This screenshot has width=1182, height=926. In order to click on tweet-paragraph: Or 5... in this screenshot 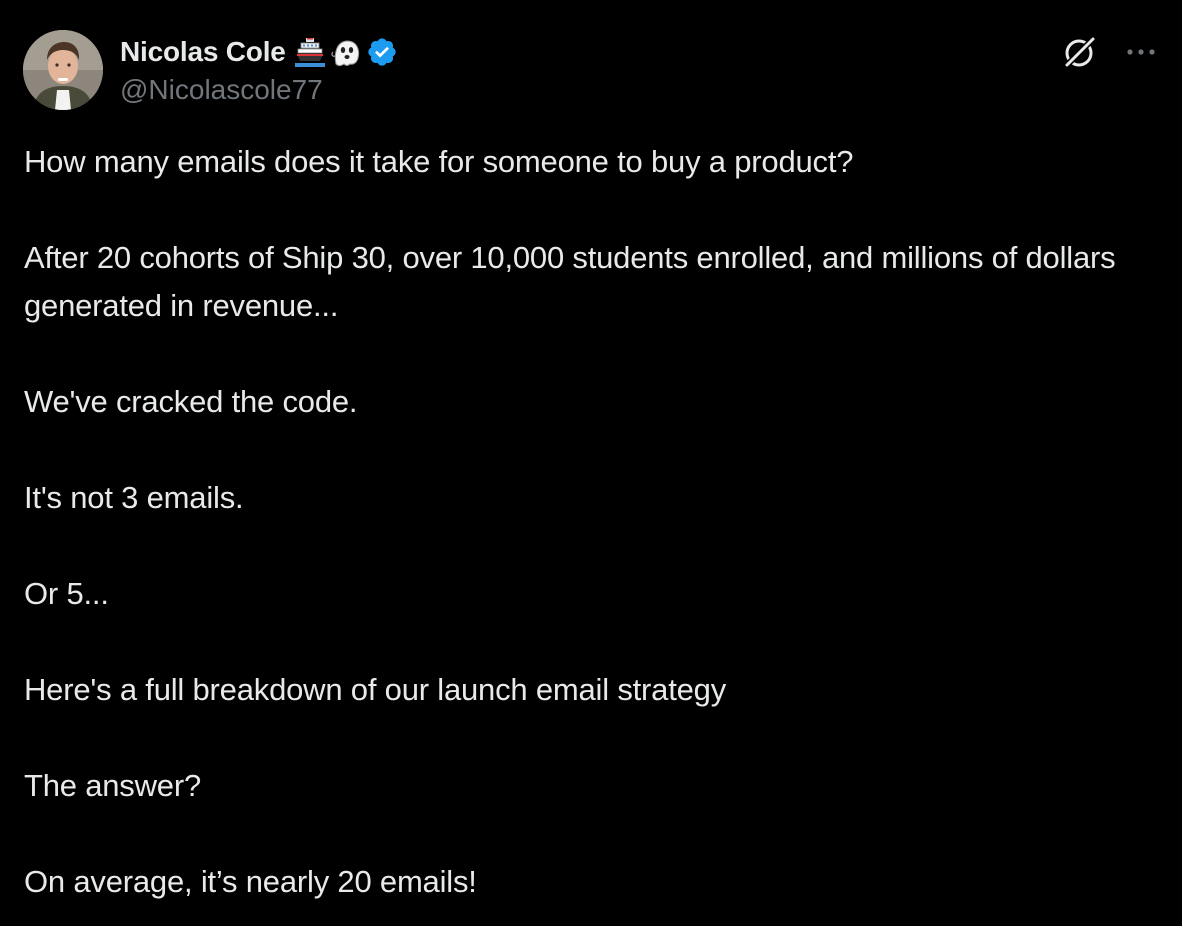, I will do `click(66, 593)`.